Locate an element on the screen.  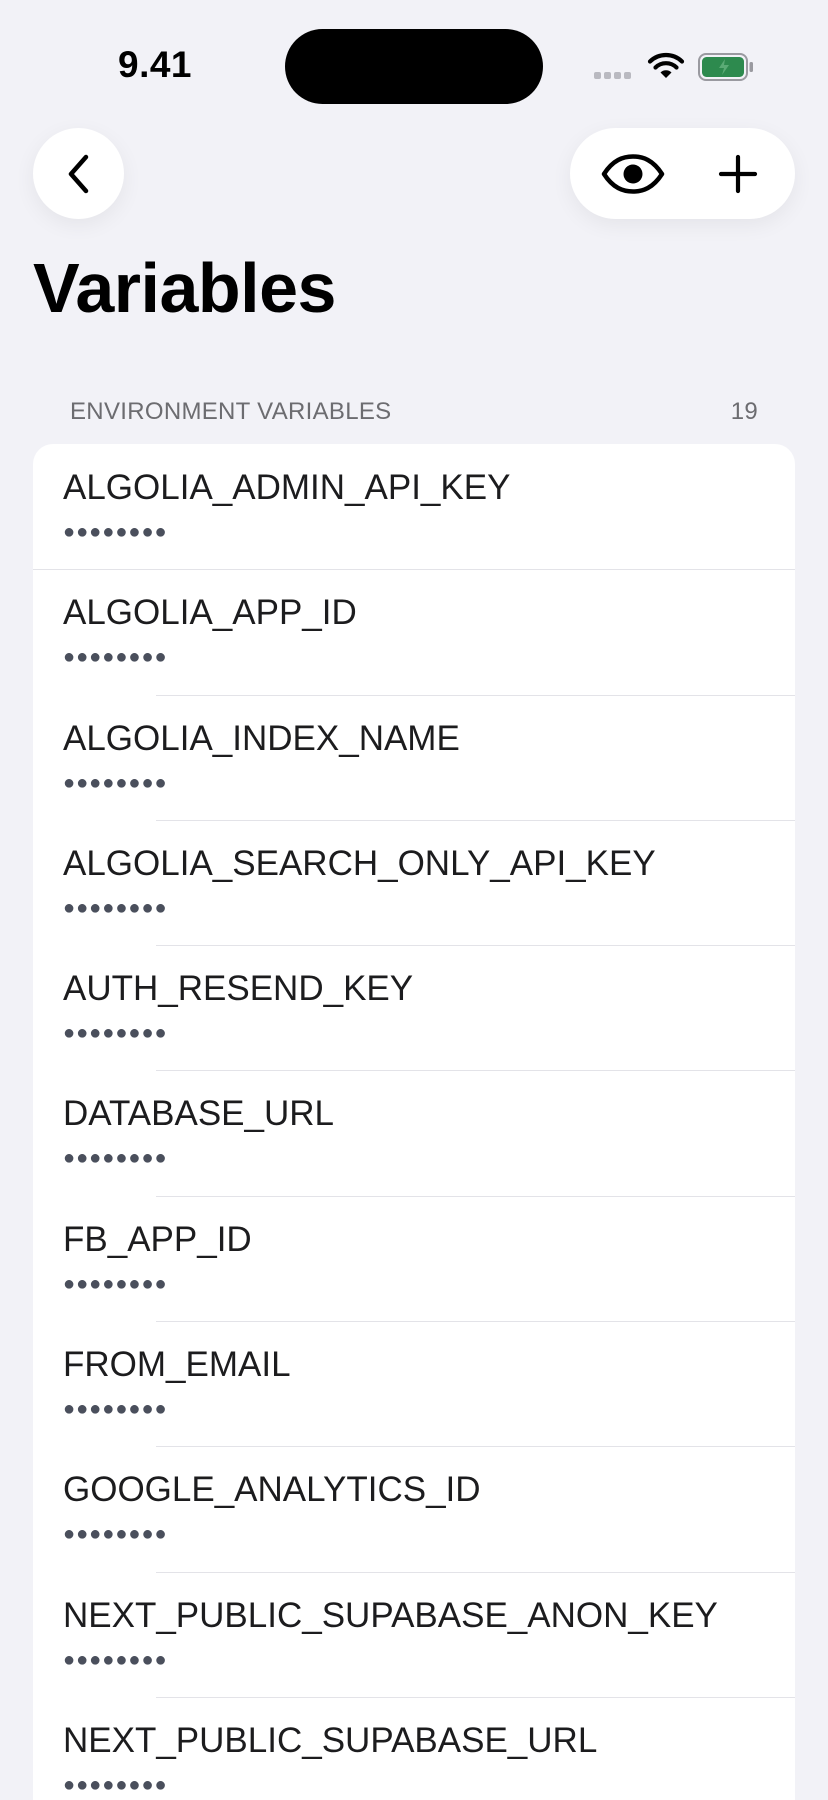
variable-count: 19 is located at coordinates (744, 411).